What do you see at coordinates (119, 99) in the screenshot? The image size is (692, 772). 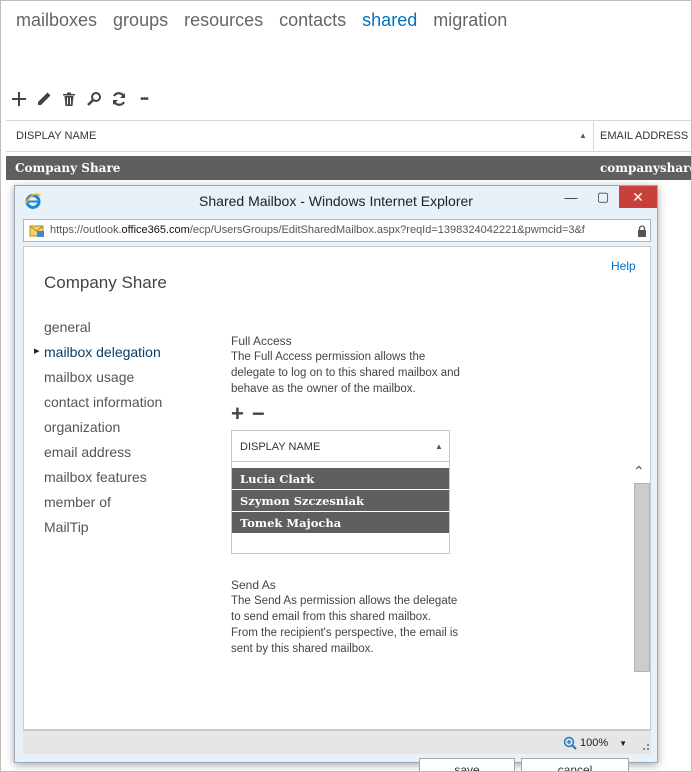 I see `refresh-icon` at bounding box center [119, 99].